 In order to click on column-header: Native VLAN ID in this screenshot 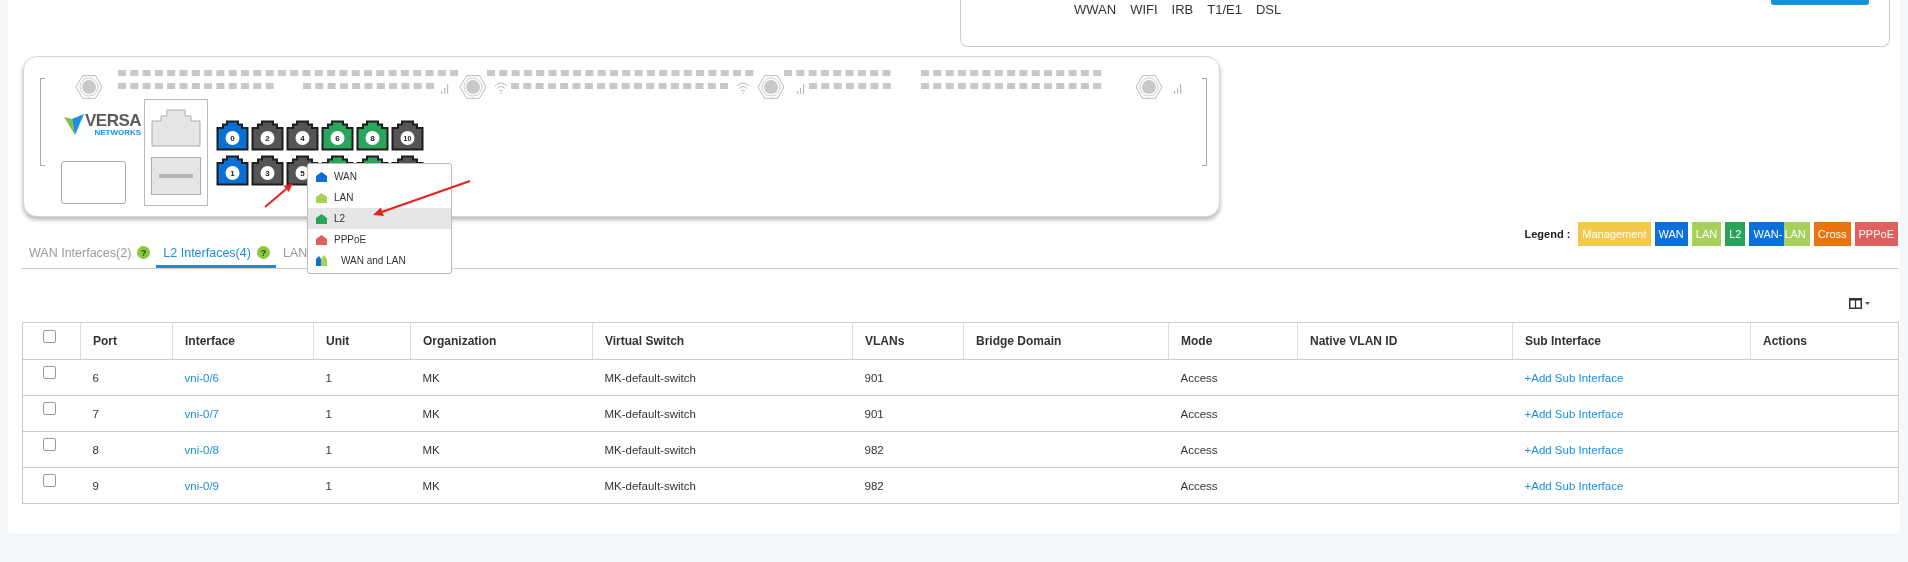, I will do `click(1354, 341)`.